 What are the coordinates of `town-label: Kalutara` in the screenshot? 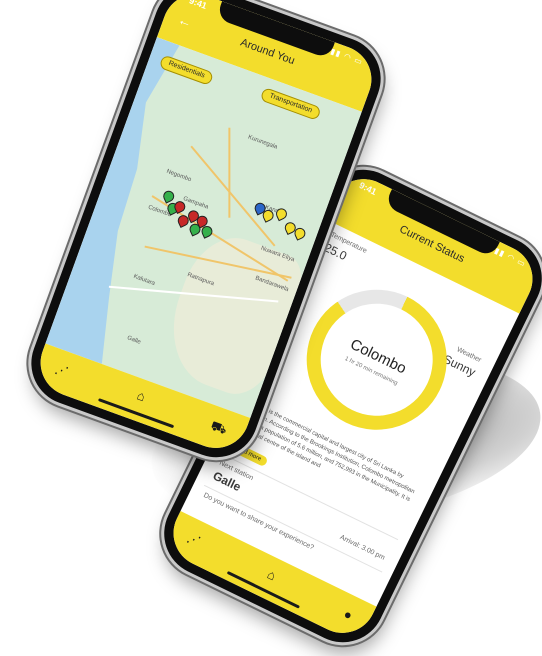 It's located at (144, 280).